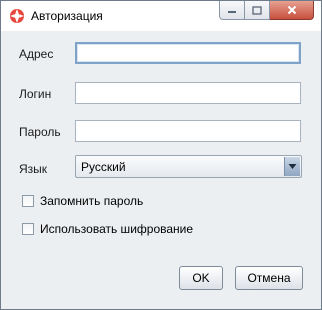 This screenshot has width=322, height=310. I want to click on password-input, so click(188, 131).